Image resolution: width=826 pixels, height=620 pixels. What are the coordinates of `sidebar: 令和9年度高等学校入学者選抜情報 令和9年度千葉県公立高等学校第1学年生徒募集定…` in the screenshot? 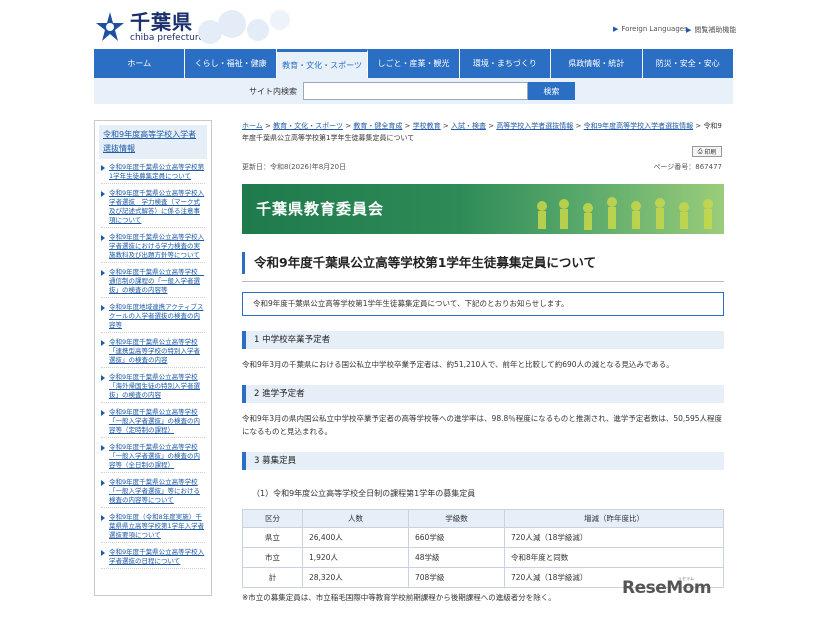 It's located at (153, 358).